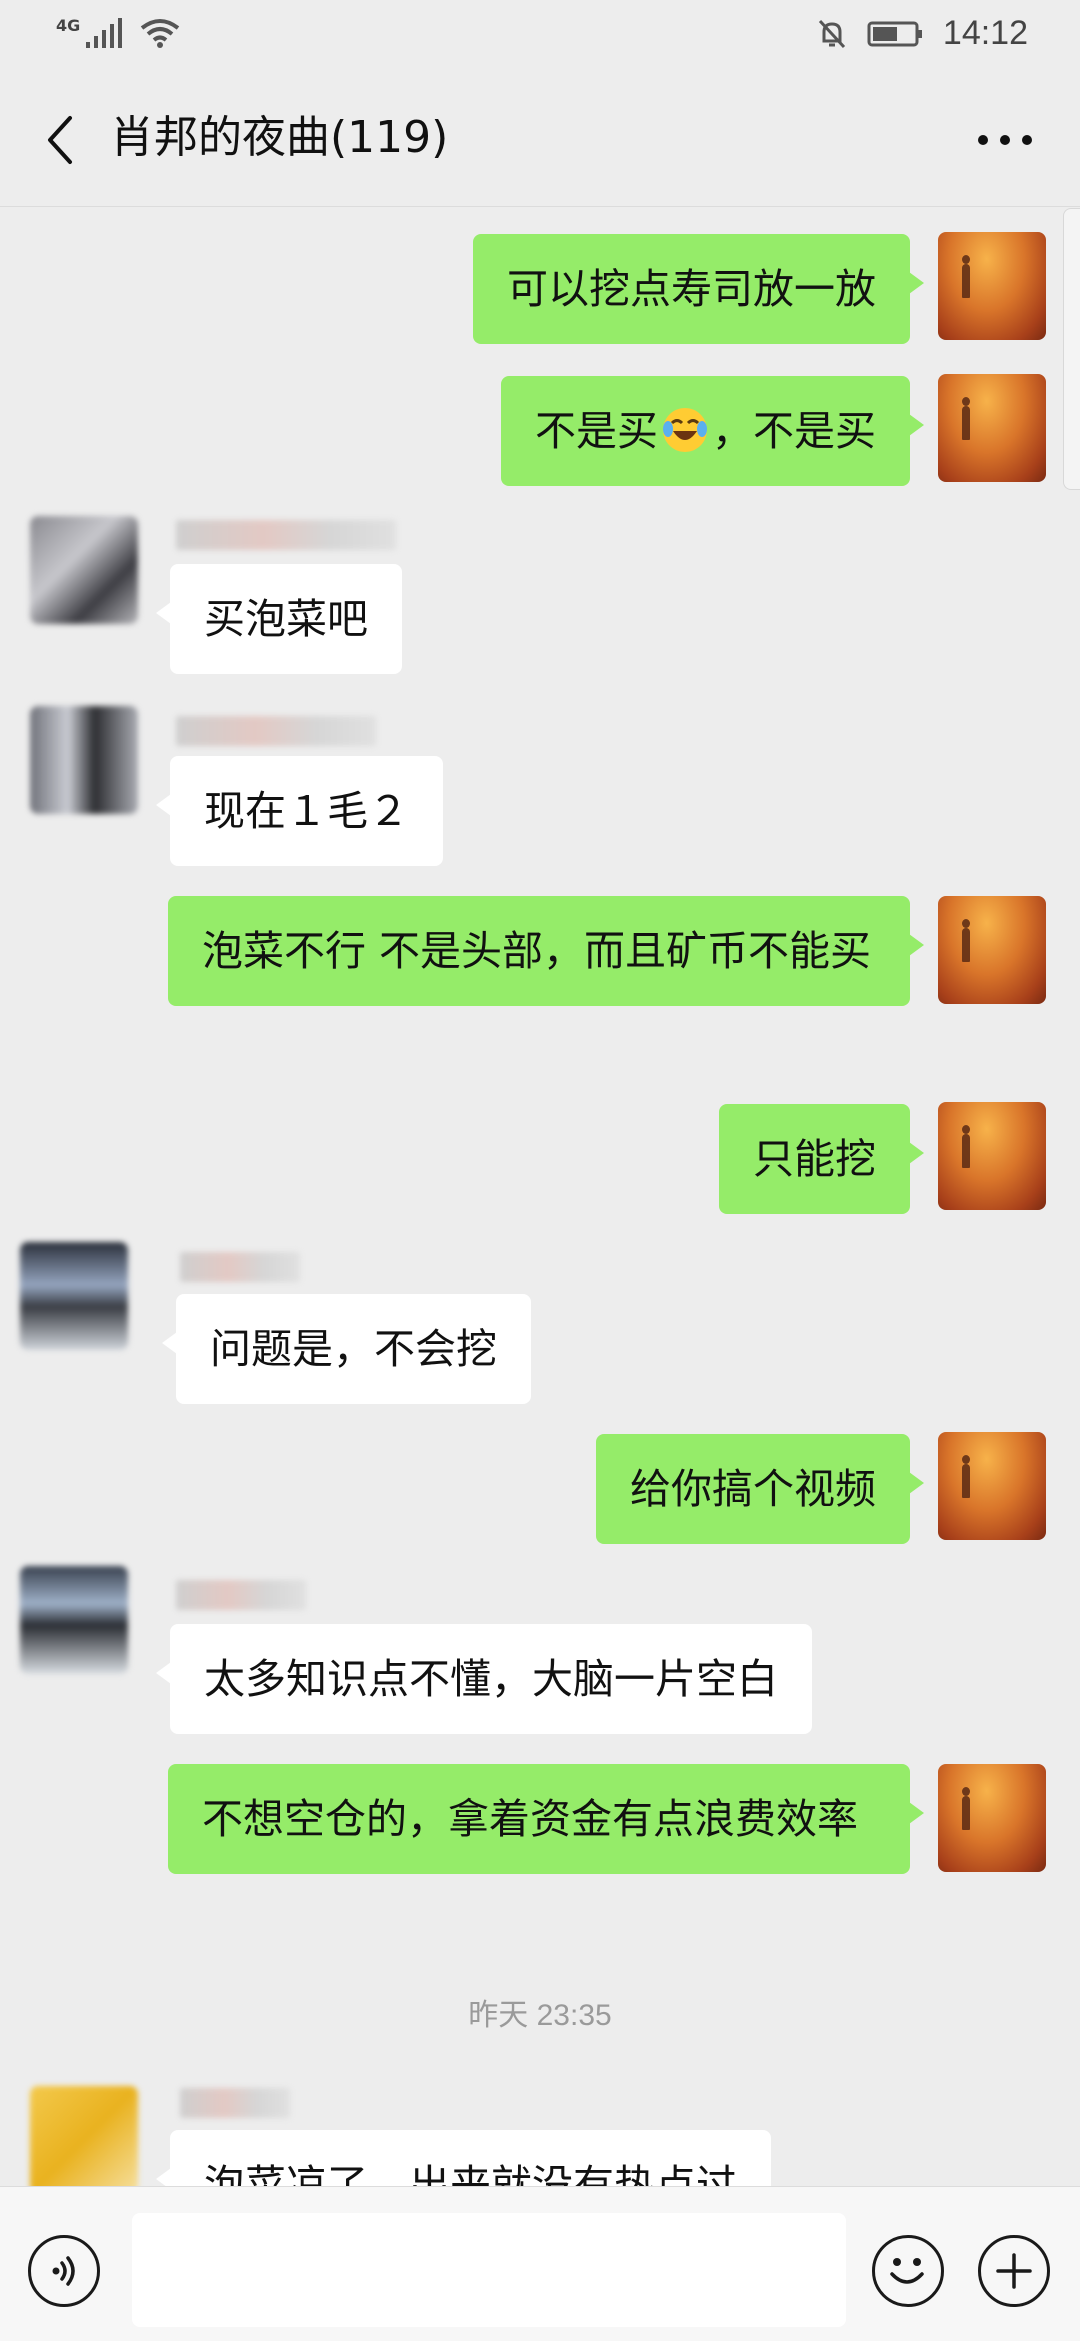  I want to click on voice-icon, so click(63, 2271).